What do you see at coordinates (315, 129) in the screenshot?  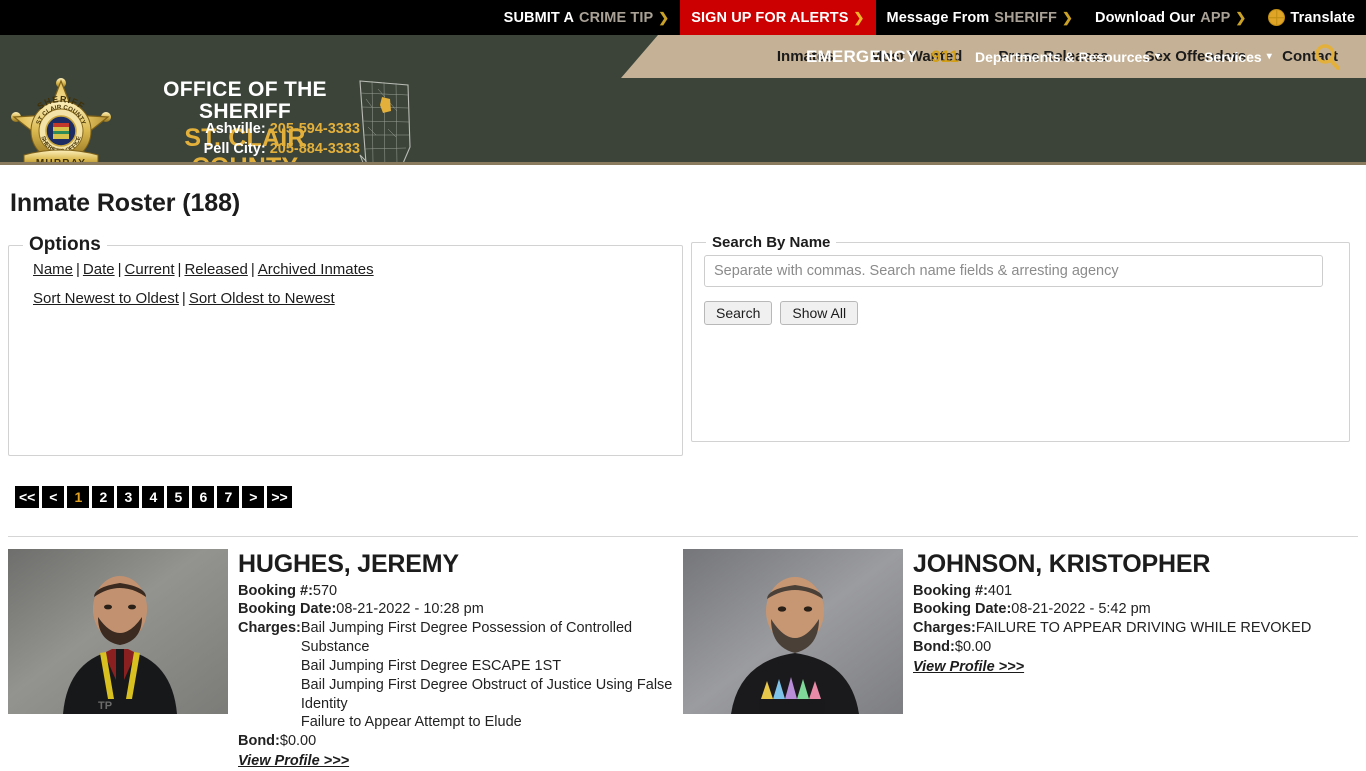 I see `phone-ashville-number: 205-594-3333` at bounding box center [315, 129].